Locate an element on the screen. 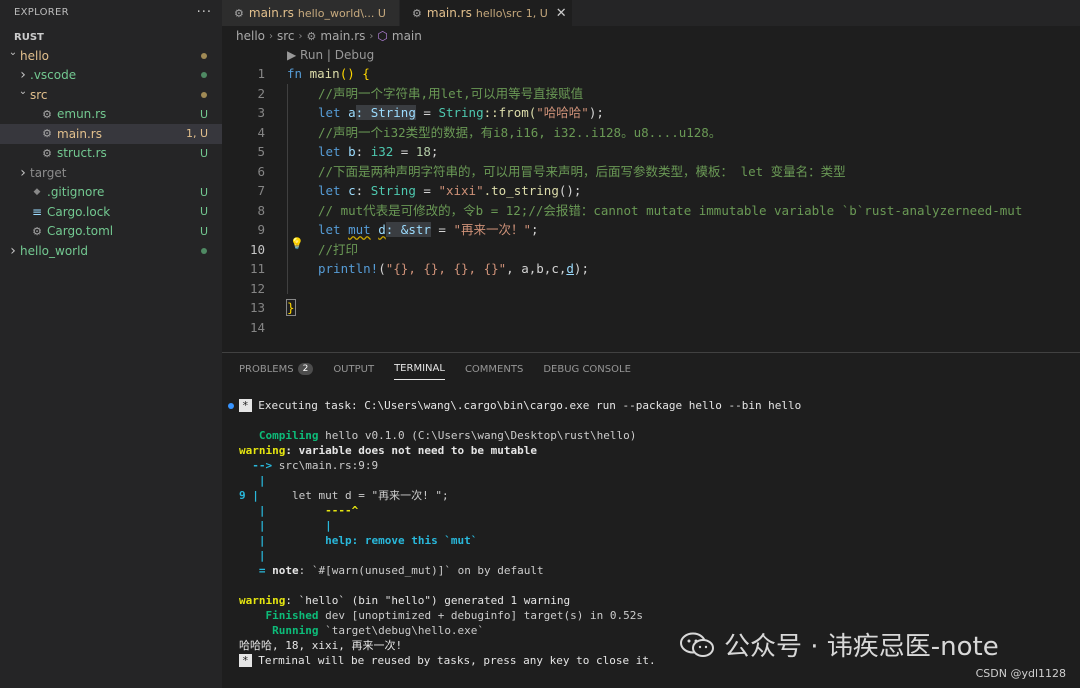 The width and height of the screenshot is (1080, 688). git-file-icon: ◆ is located at coordinates (37, 192).